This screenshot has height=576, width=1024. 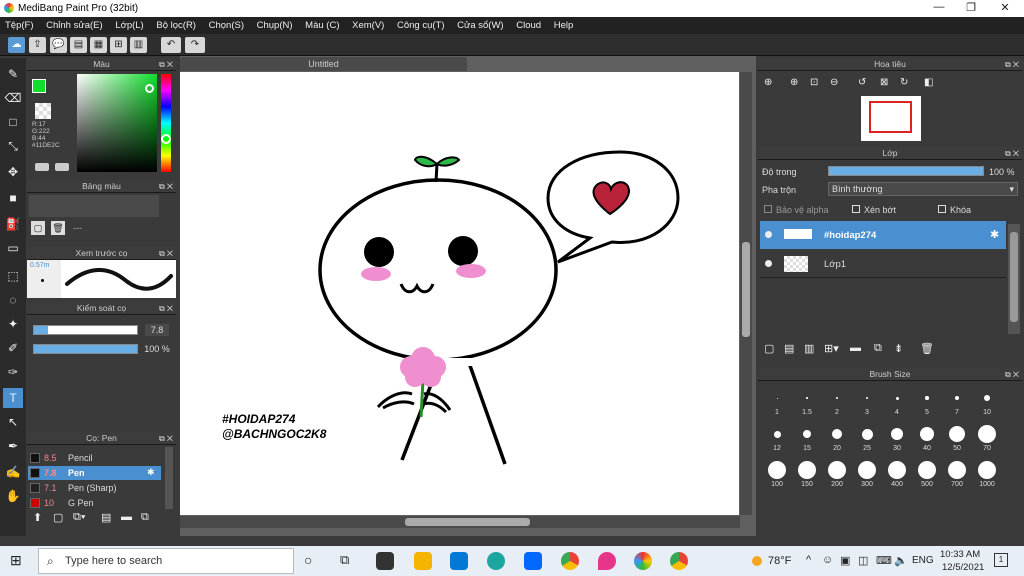 I want to click on merge-layer-icon: ⇟, so click(x=898, y=348).